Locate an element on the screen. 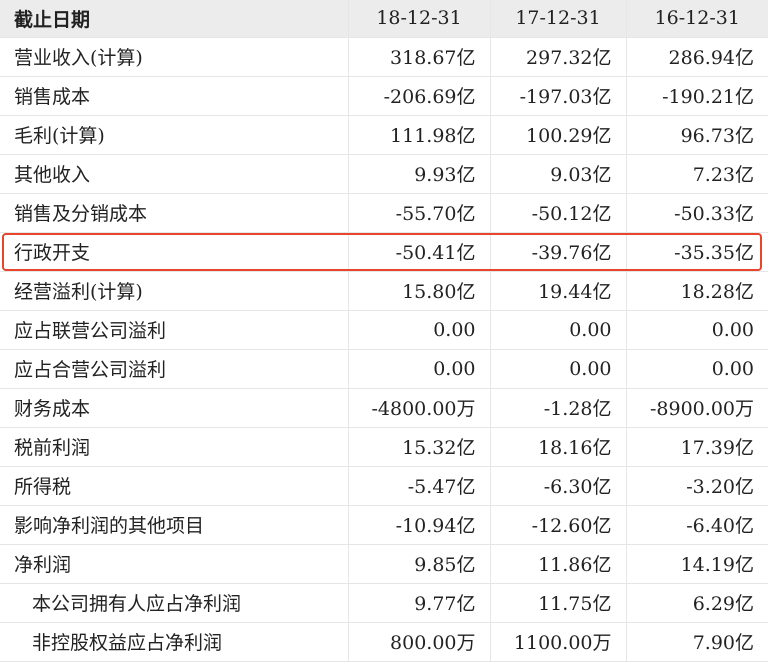  row-label: 经营溢利(计算) is located at coordinates (174, 291).